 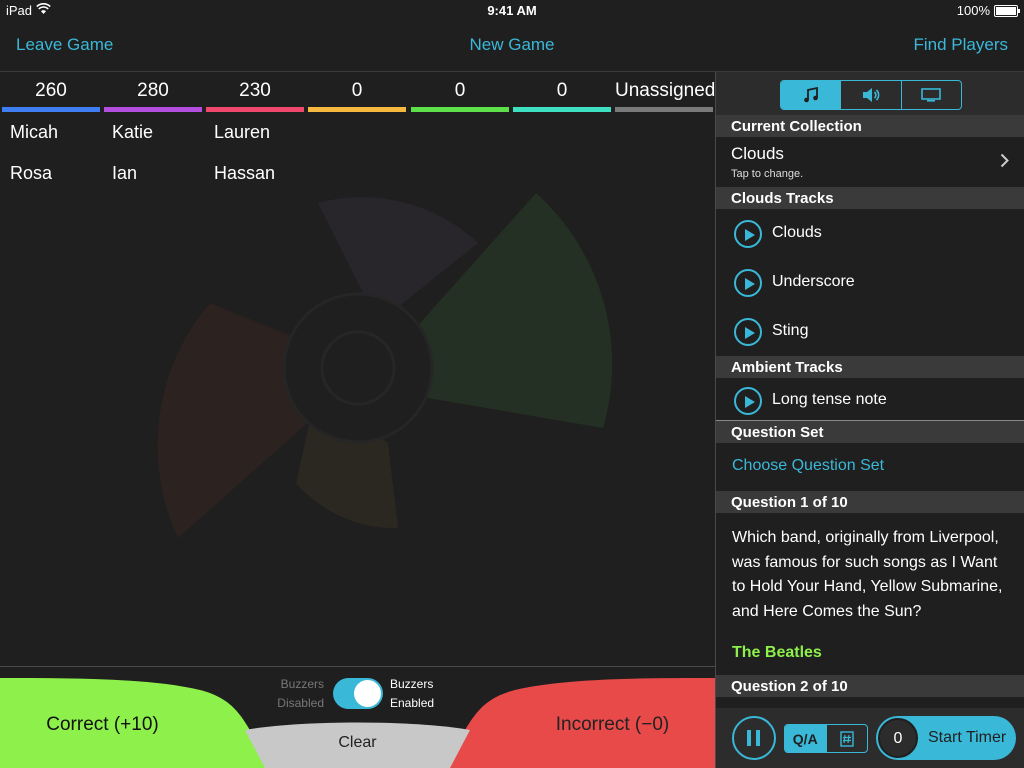 I want to click on incorrect-button: Incorrect (−0), so click(x=612, y=725).